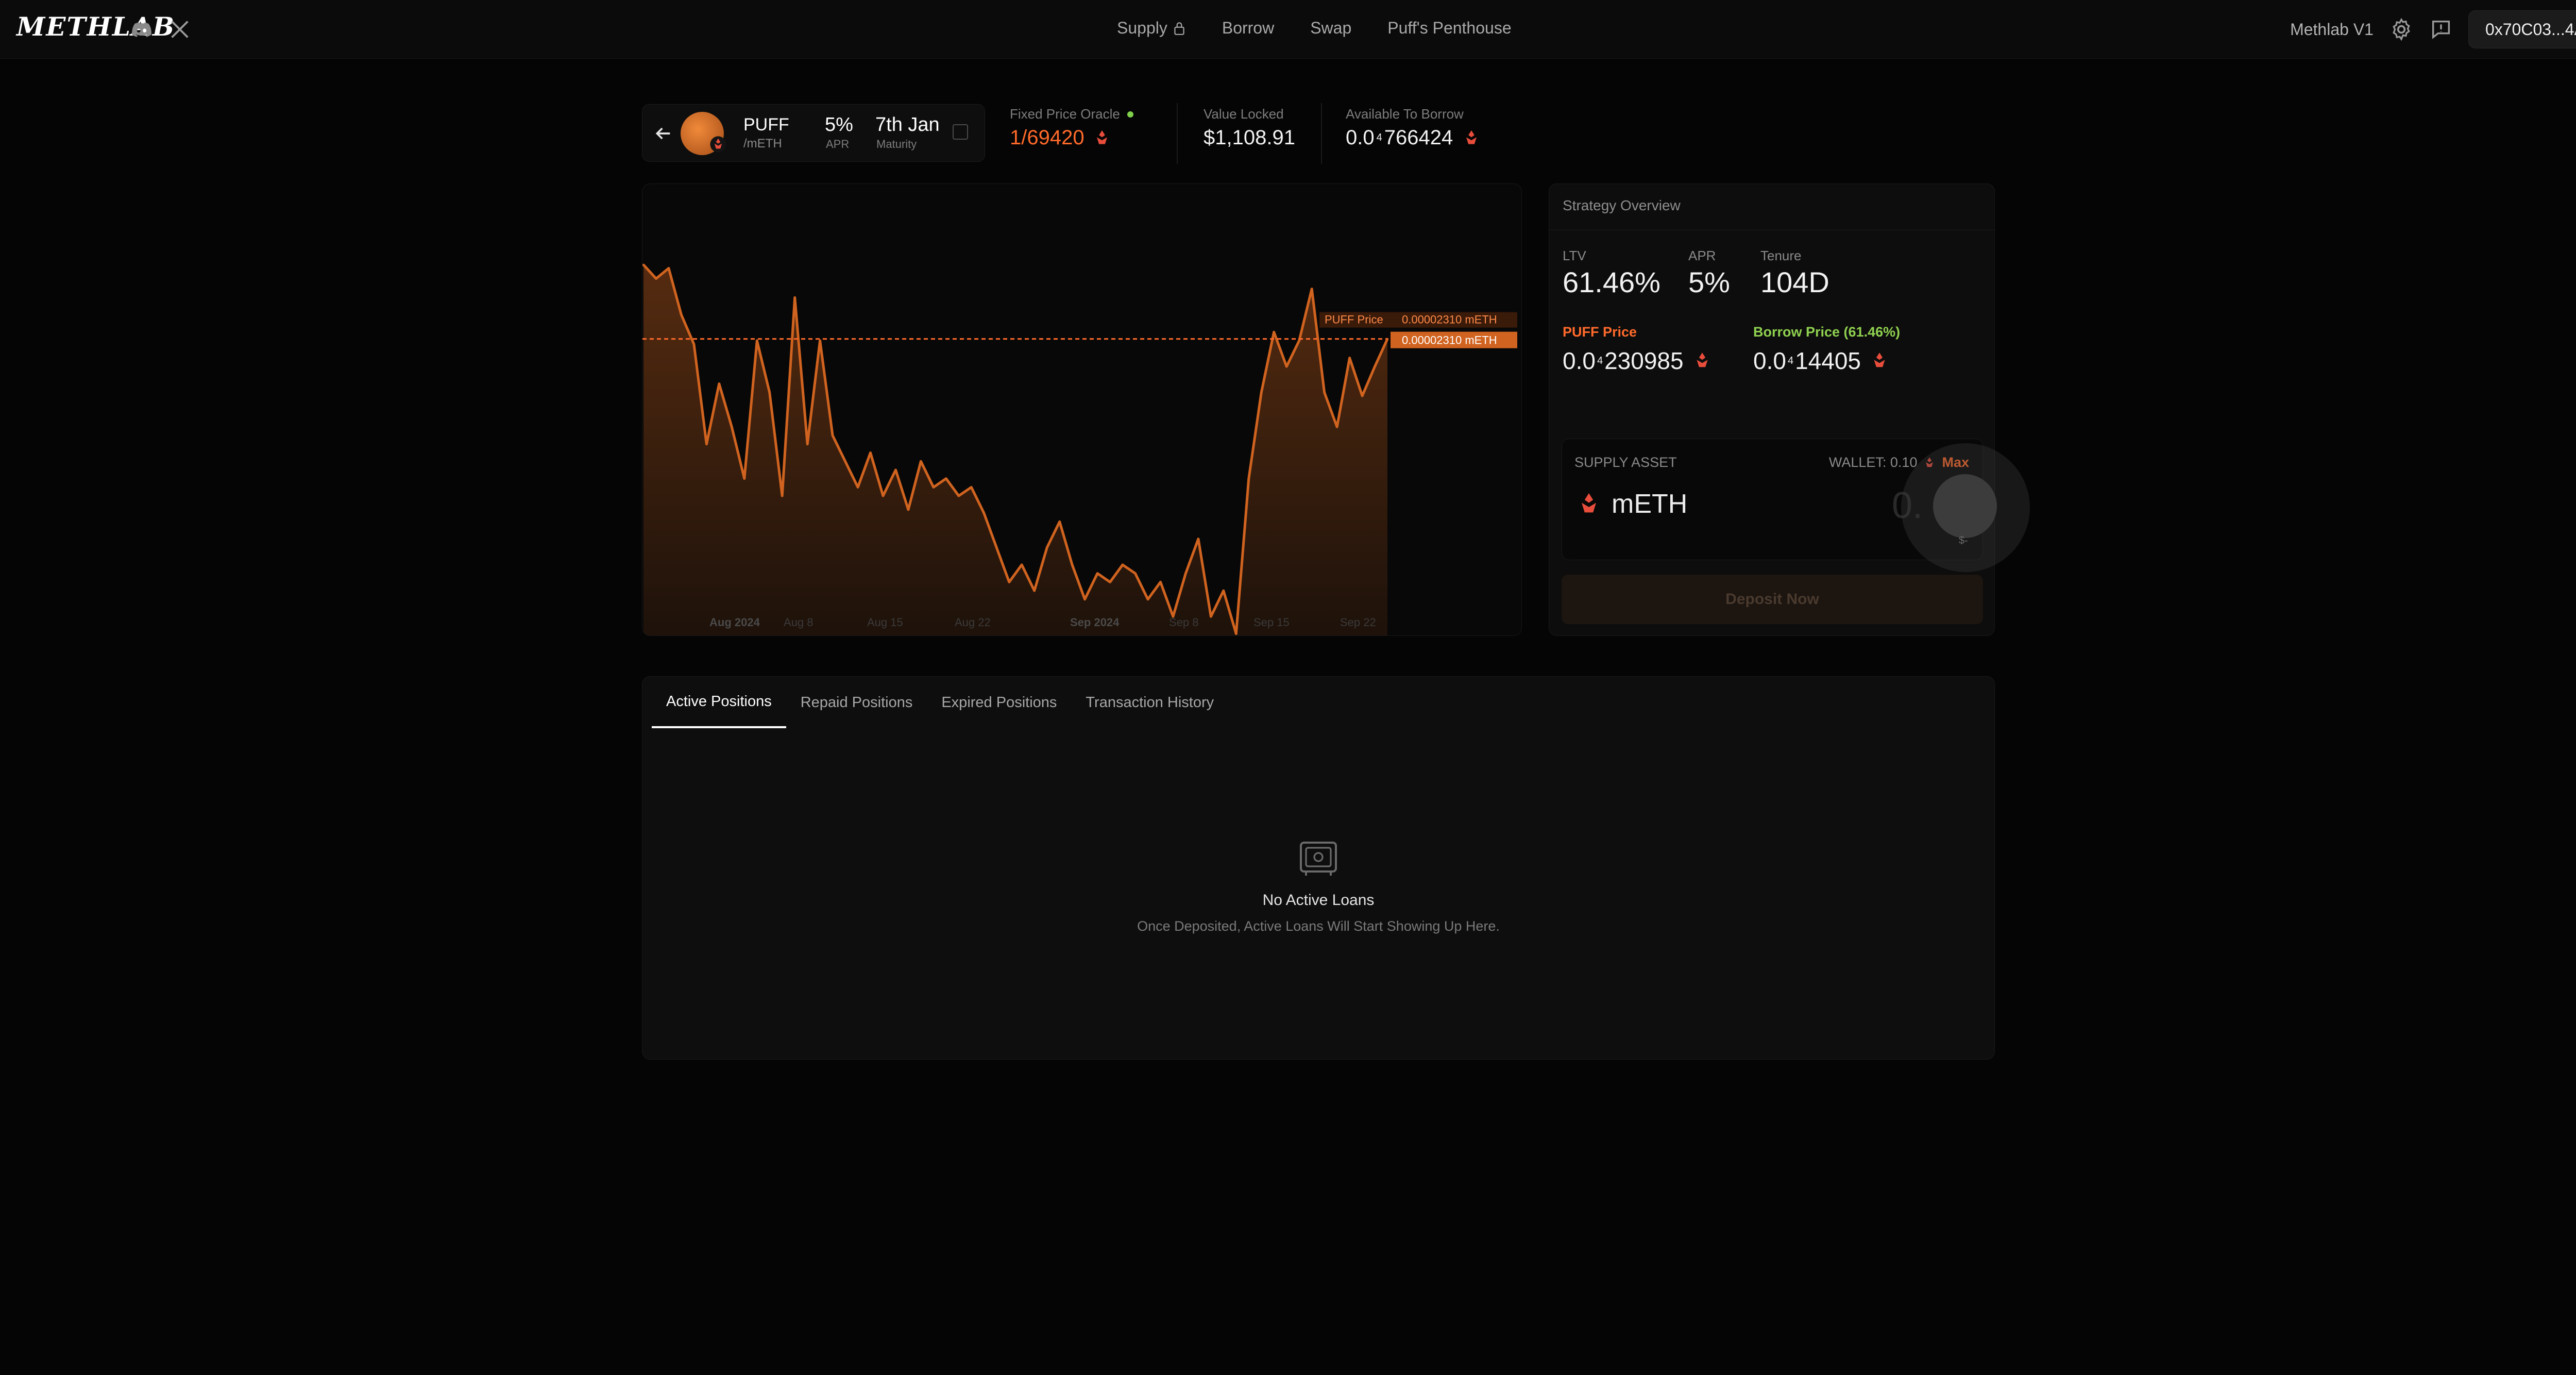 This screenshot has height=1375, width=2576. I want to click on expand-icon, so click(960, 132).